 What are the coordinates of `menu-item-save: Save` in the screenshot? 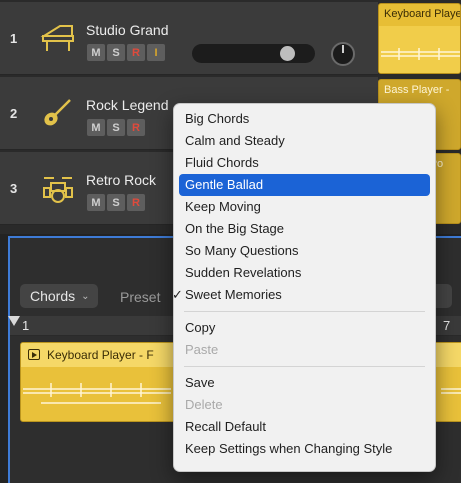 It's located at (304, 383).